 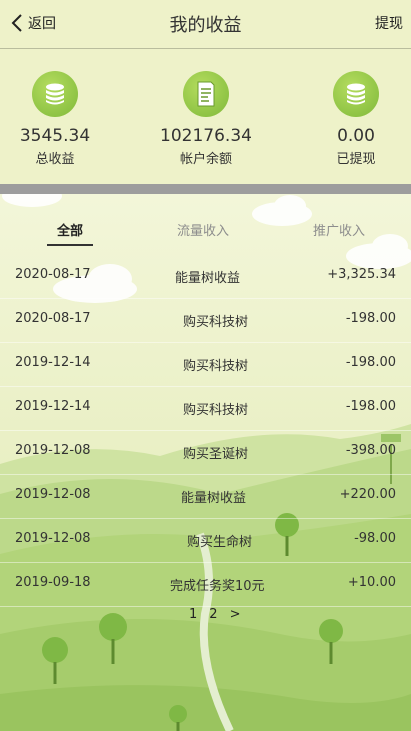 I want to click on pagination: 1 2 >, so click(x=214, y=614).